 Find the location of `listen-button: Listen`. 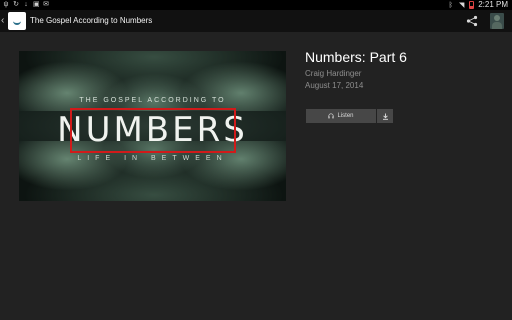

listen-button: Listen is located at coordinates (341, 116).